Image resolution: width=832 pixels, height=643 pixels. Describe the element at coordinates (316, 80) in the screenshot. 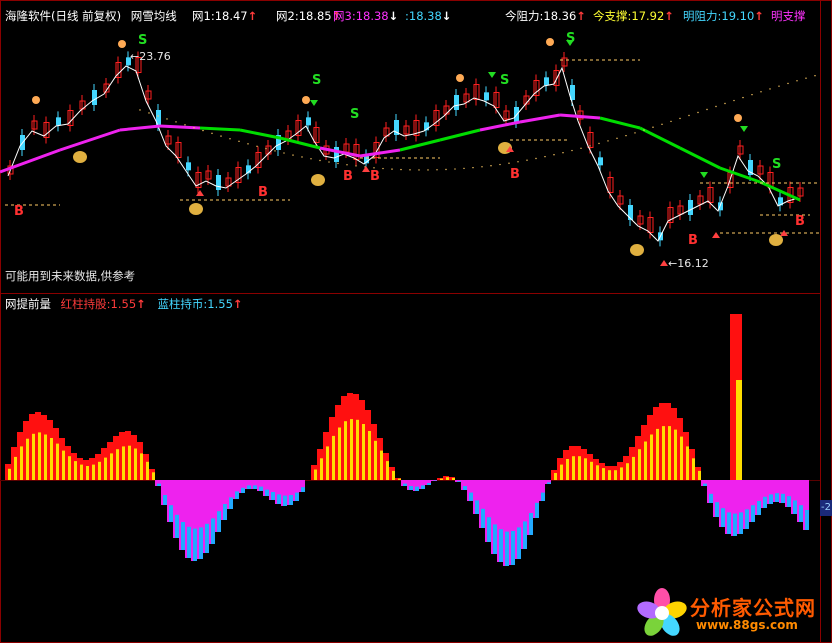

I see `sell-signal-label: S` at that location.